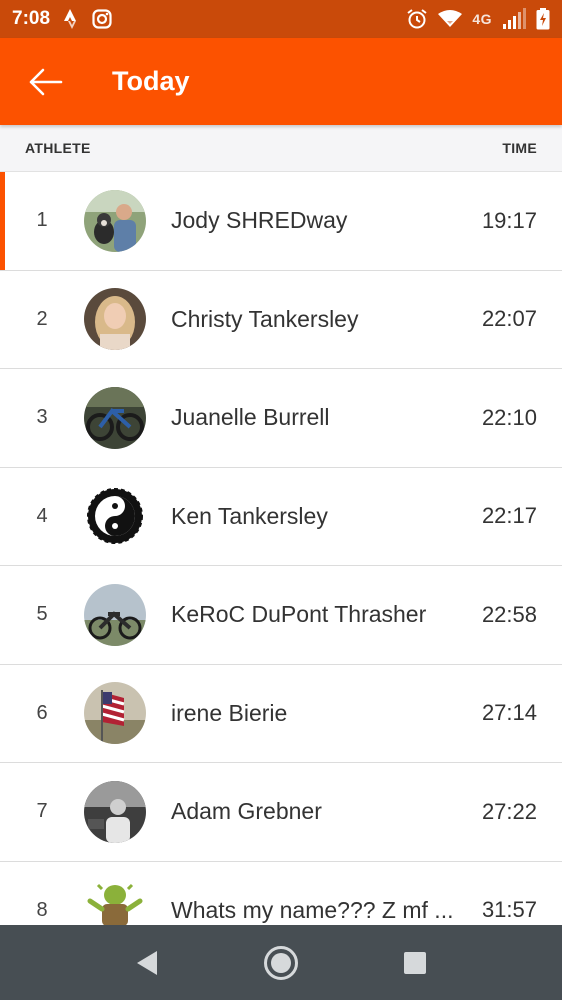 The width and height of the screenshot is (562, 1000). I want to click on athlete-name: Jody SHREDway, so click(259, 220).